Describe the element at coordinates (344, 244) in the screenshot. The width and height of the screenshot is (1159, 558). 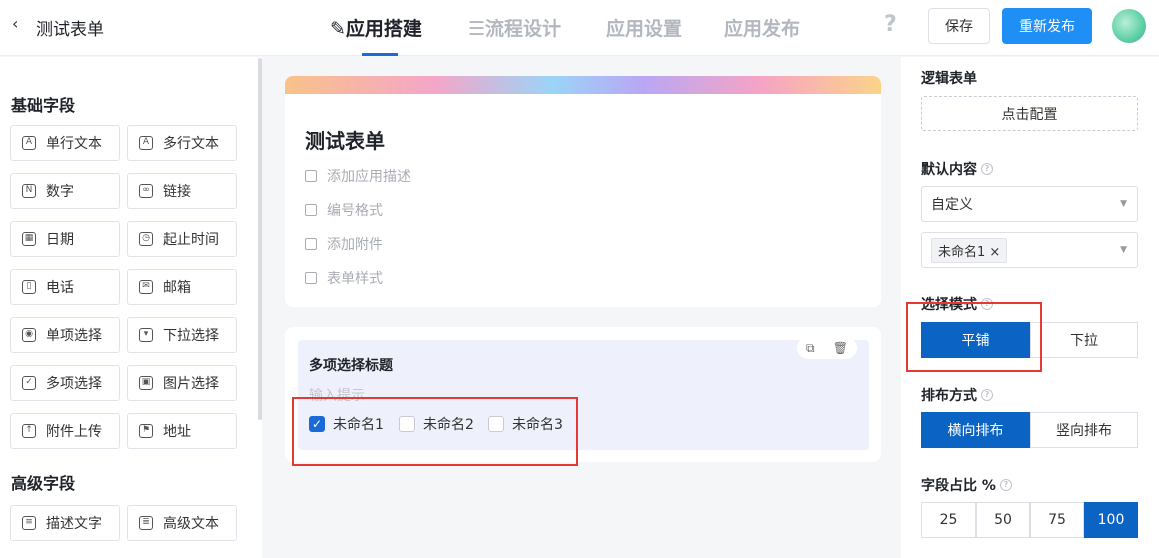
I see `add-attachment-option: 添加附件` at that location.